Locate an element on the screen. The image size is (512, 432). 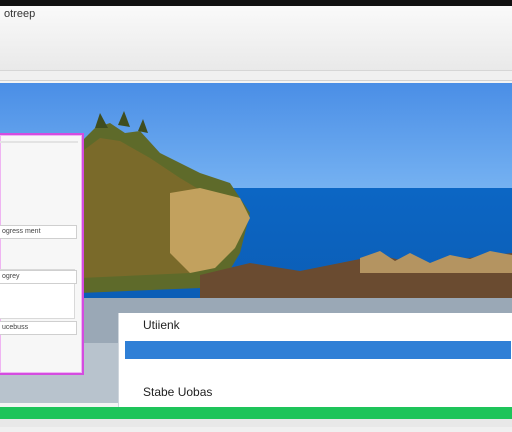
side-panel: ogress ment ogrey ucebuss is located at coordinates (42, 254).